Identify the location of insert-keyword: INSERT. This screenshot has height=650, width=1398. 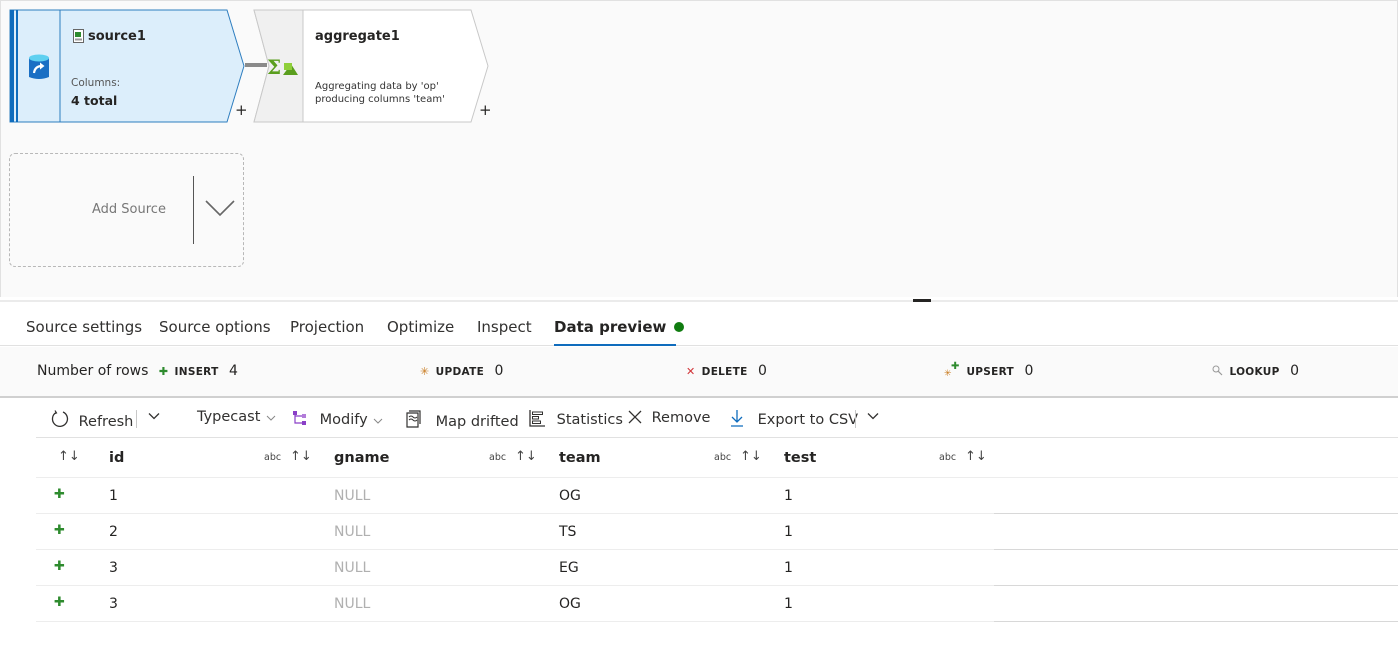
(196, 372).